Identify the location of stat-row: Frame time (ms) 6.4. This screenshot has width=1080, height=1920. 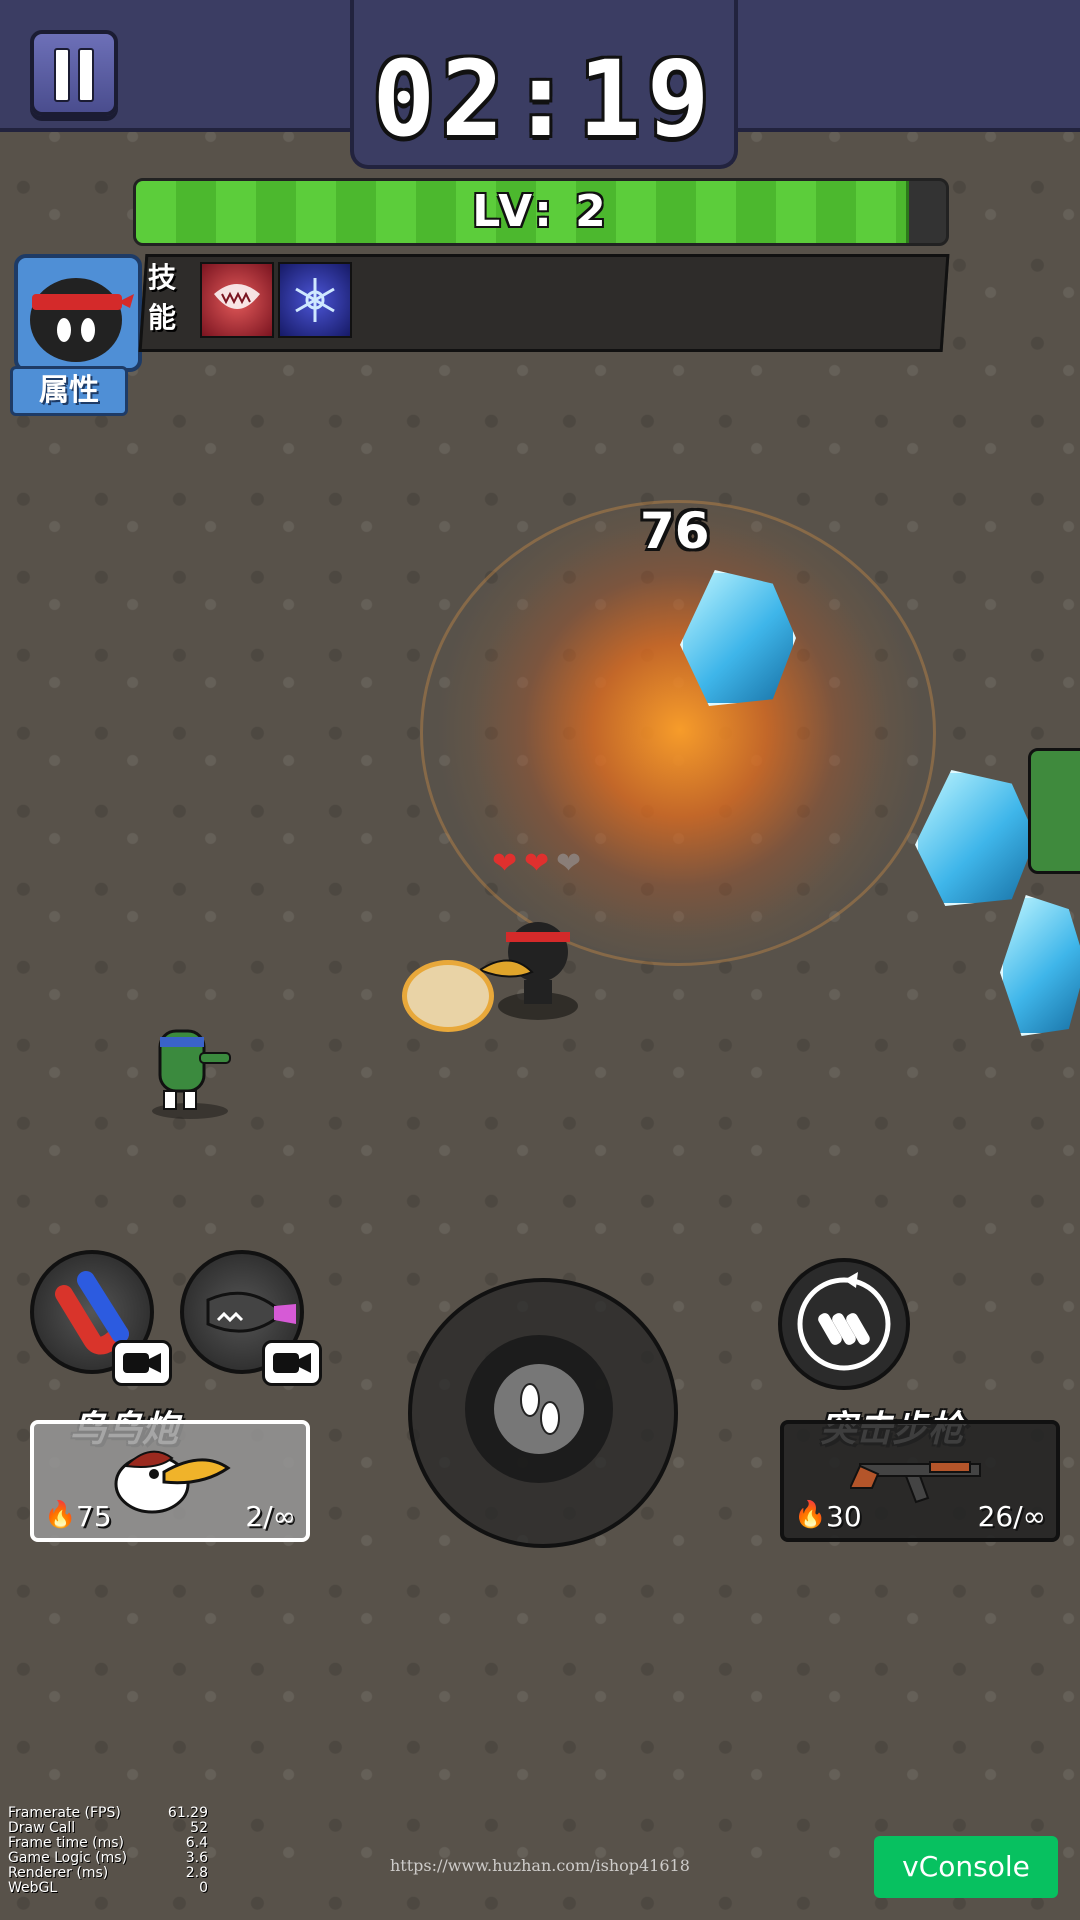
(108, 1843).